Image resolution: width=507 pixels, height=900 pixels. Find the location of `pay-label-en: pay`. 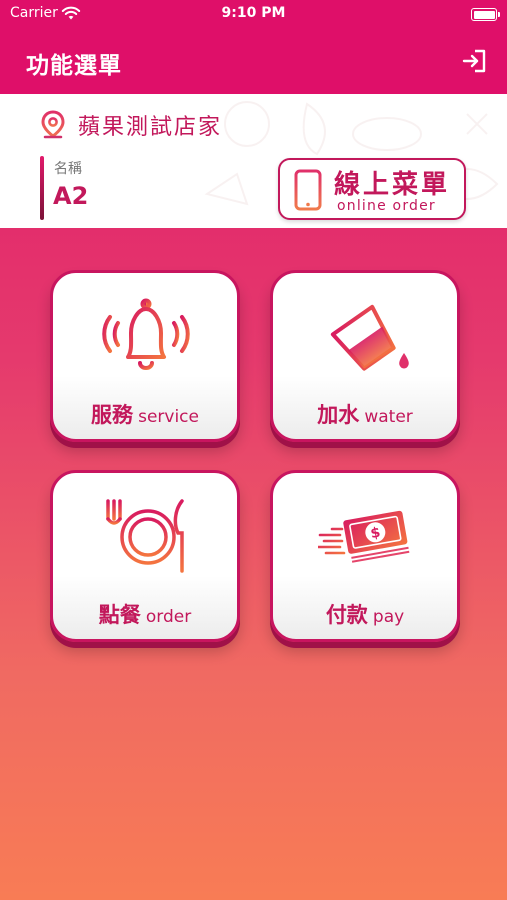

pay-label-en: pay is located at coordinates (388, 617).